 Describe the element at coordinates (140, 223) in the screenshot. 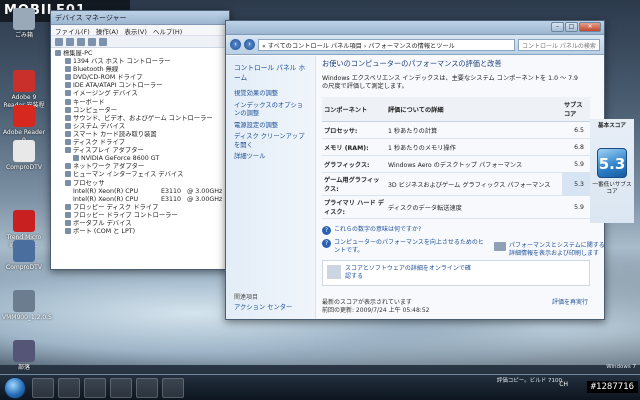

I see `device-tree-item: ポータブル デバイス` at that location.